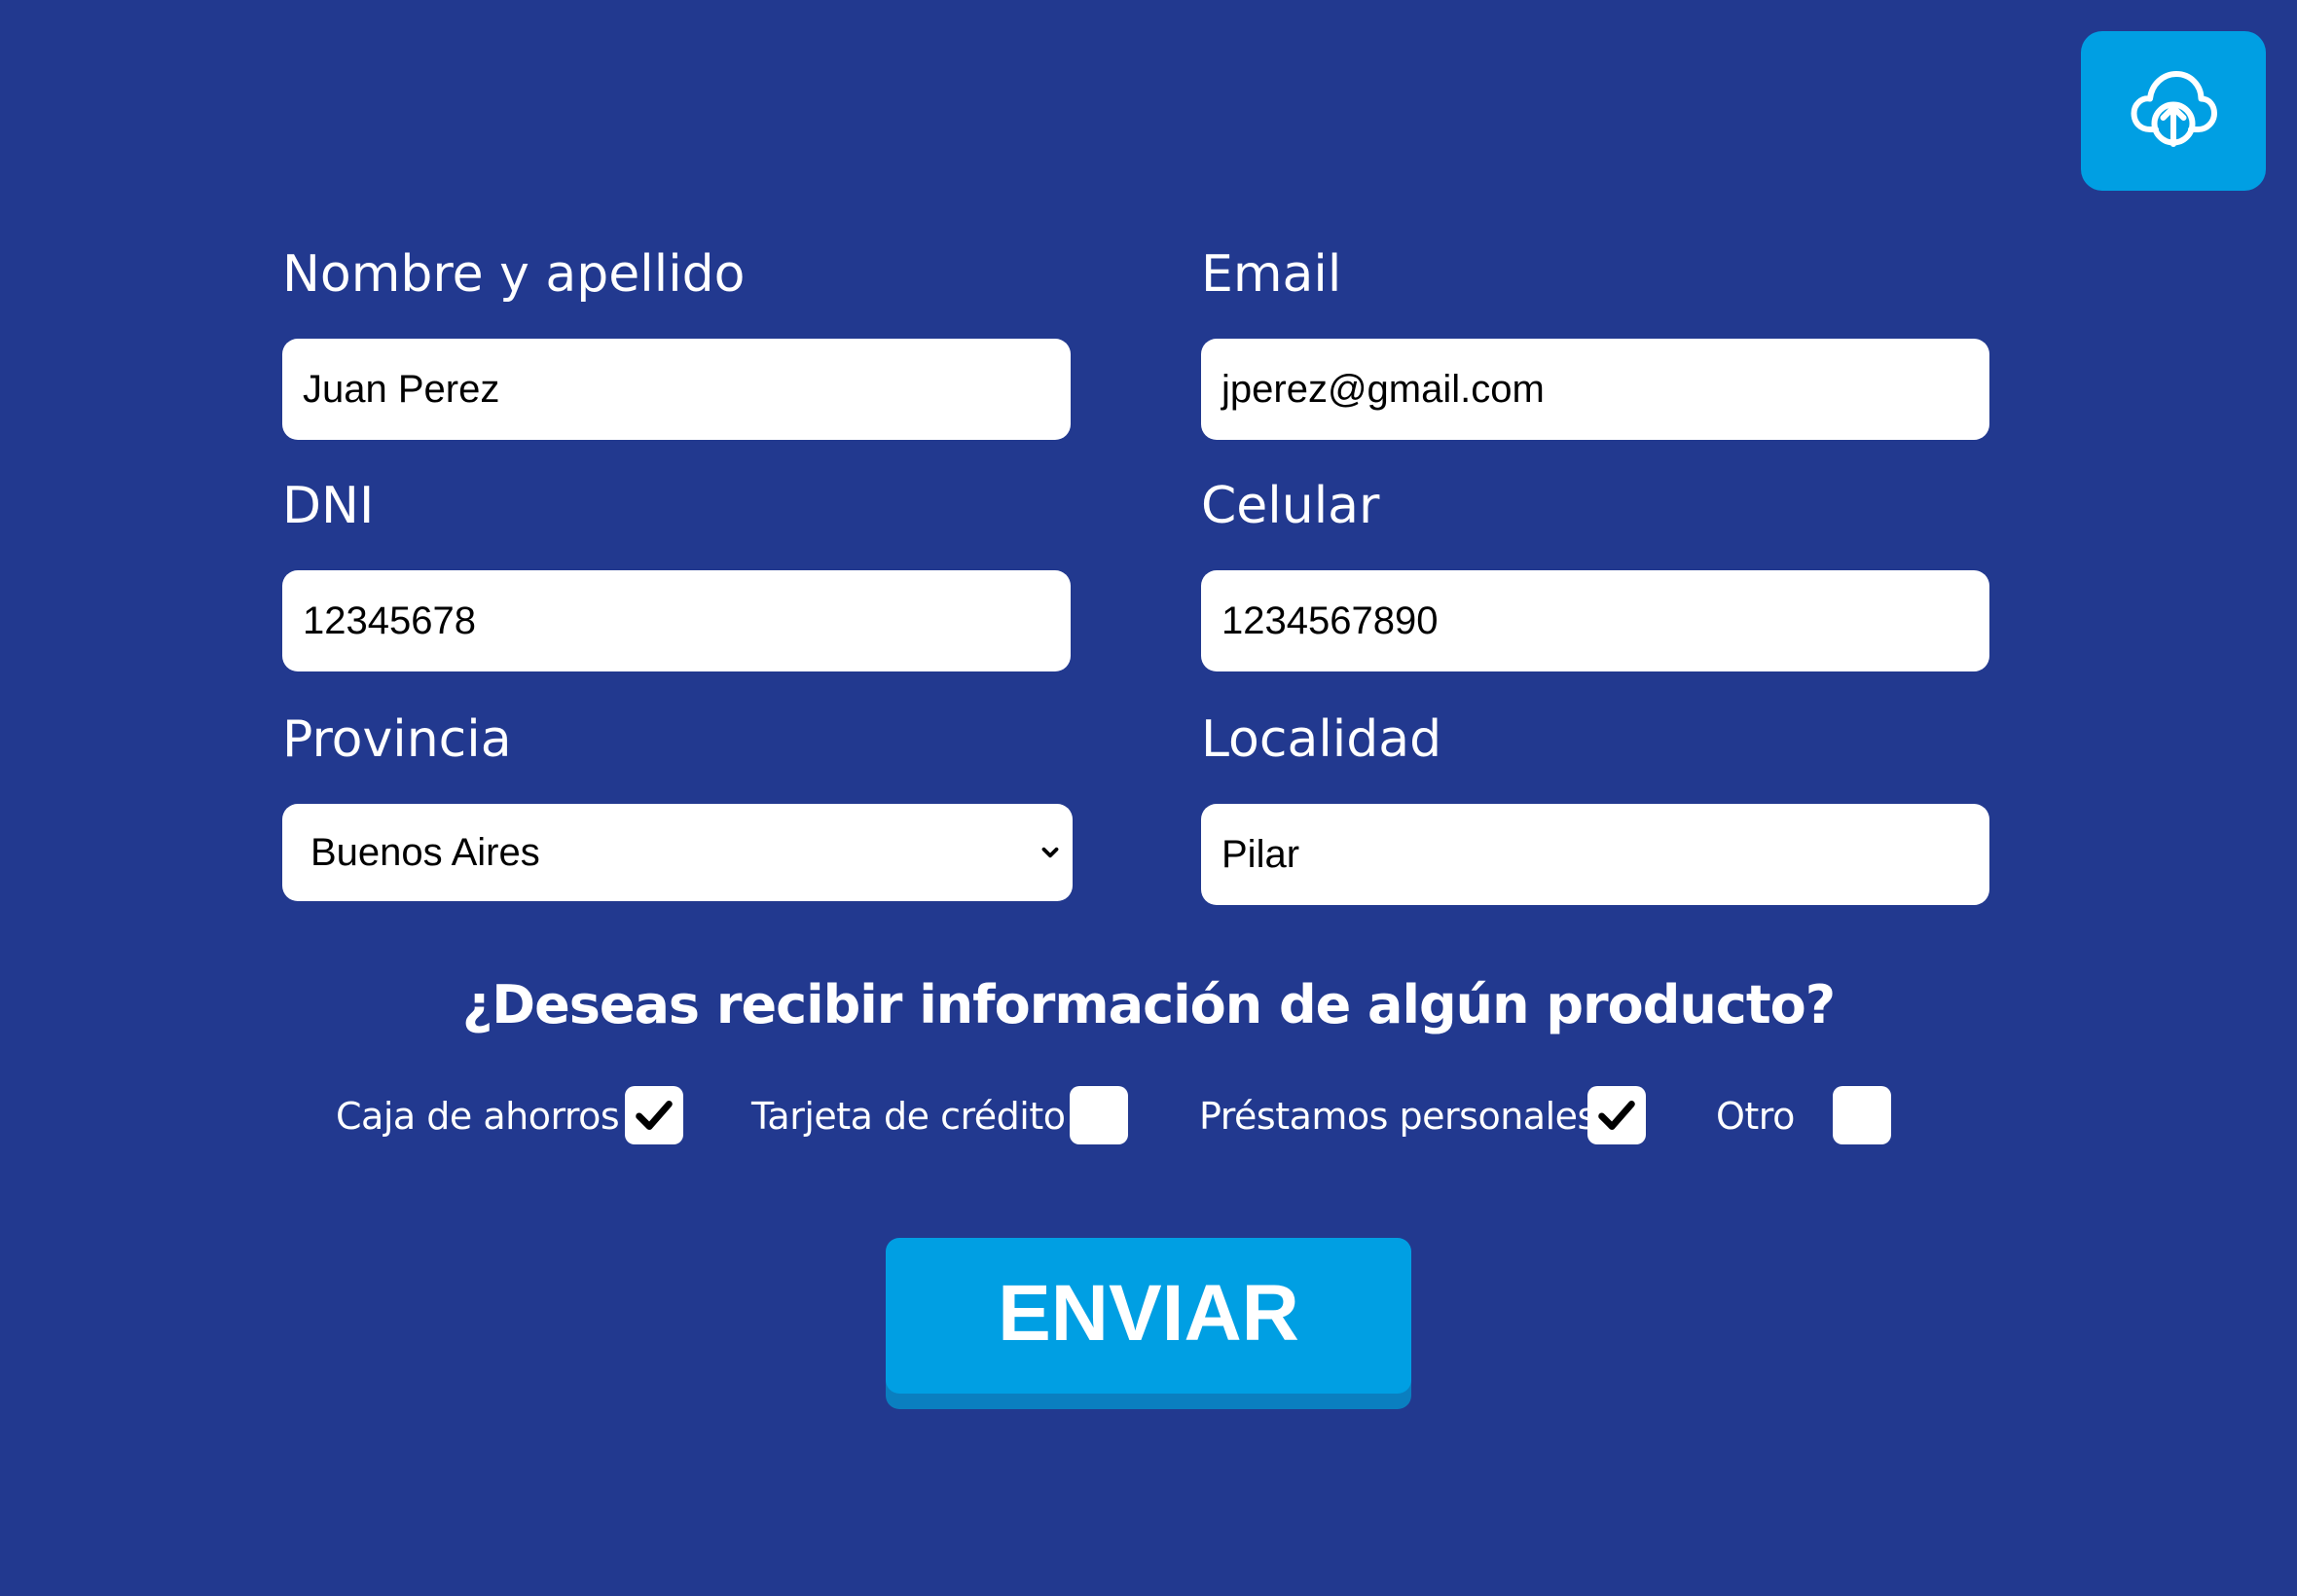 This screenshot has width=2297, height=1596. Describe the element at coordinates (1291, 506) in the screenshot. I see `phone-label: Celular` at that location.